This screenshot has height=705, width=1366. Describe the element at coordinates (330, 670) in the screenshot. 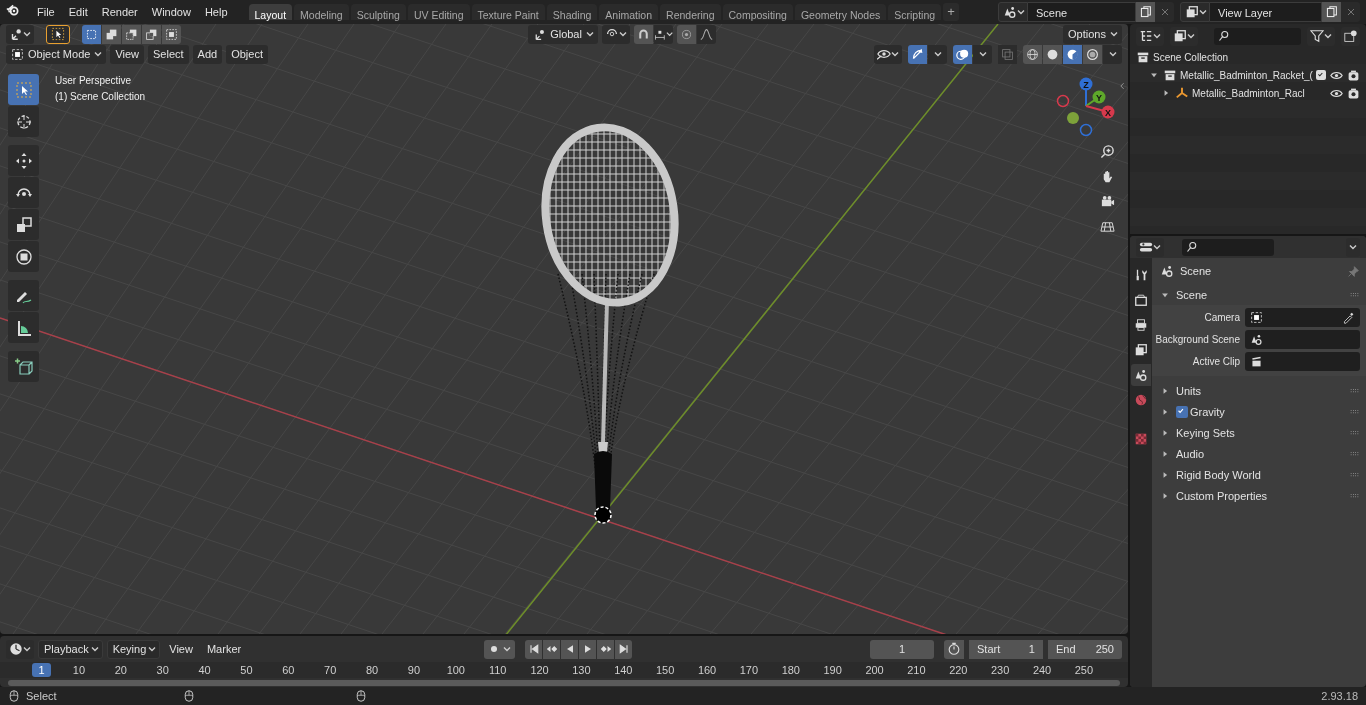

I see `frame-number: 70` at that location.